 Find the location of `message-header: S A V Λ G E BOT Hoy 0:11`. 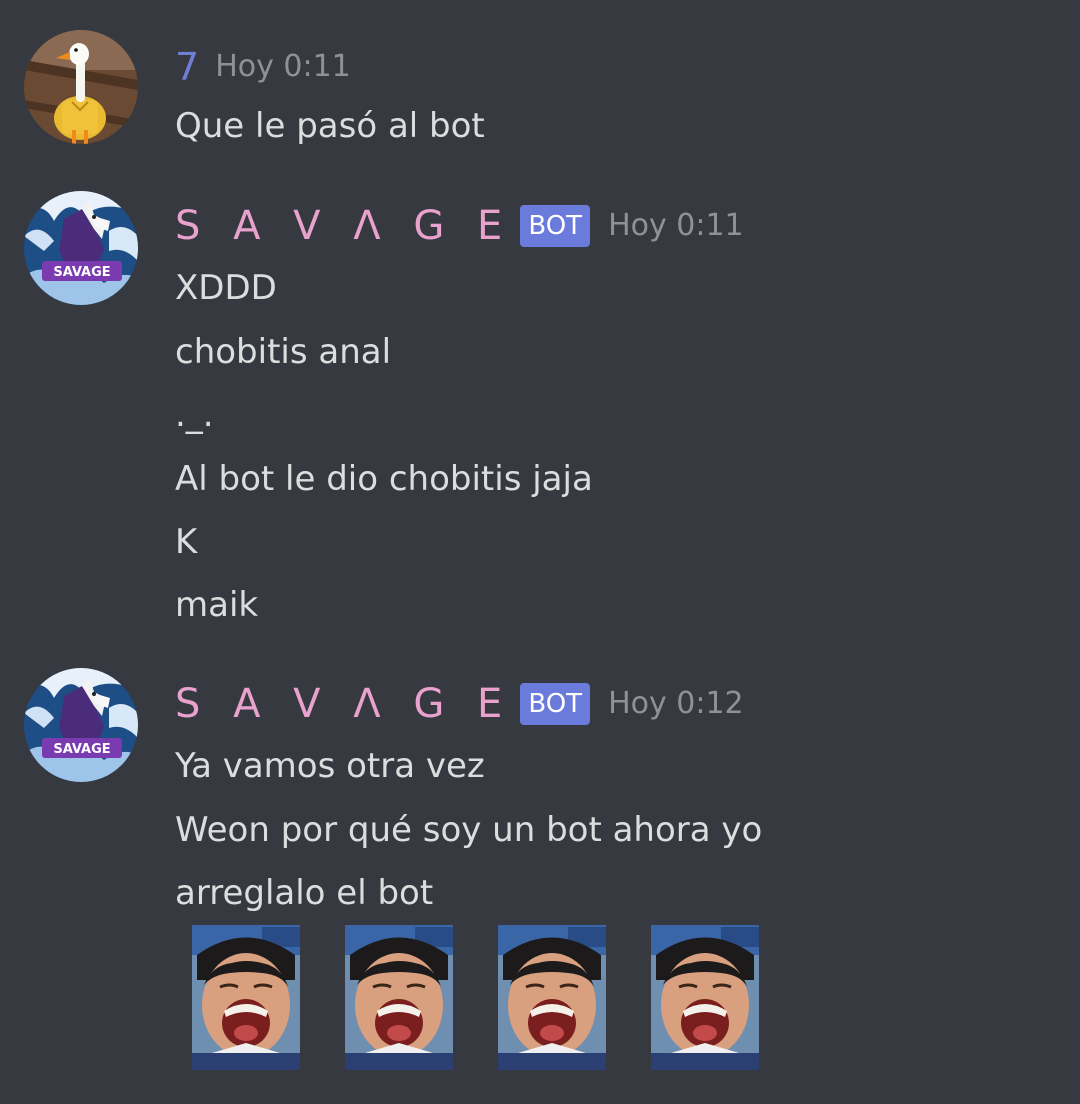

message-header: S A V Λ G E BOT Hoy 0:11 is located at coordinates (459, 226).